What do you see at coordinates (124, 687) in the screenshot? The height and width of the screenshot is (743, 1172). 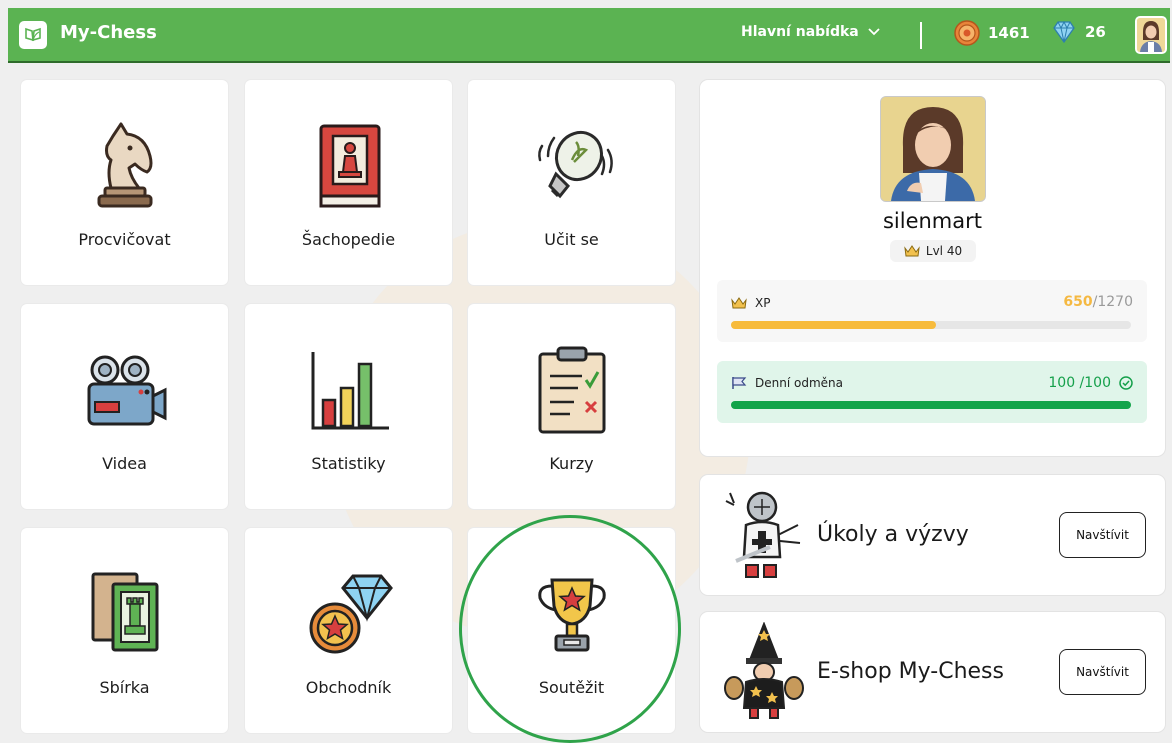 I see `tile-label: Sbírka` at bounding box center [124, 687].